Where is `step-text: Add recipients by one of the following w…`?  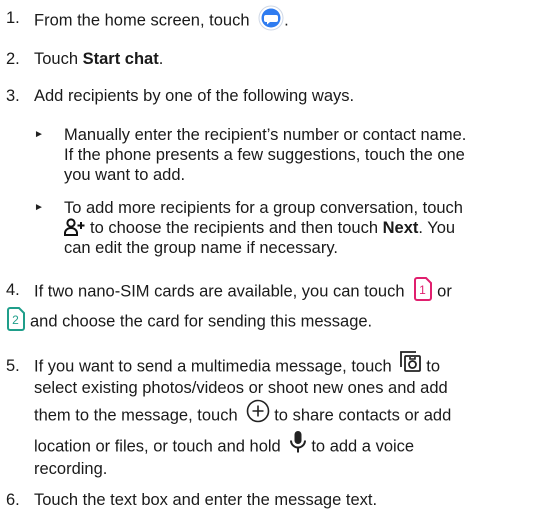 step-text: Add recipients by one of the following w… is located at coordinates (194, 96).